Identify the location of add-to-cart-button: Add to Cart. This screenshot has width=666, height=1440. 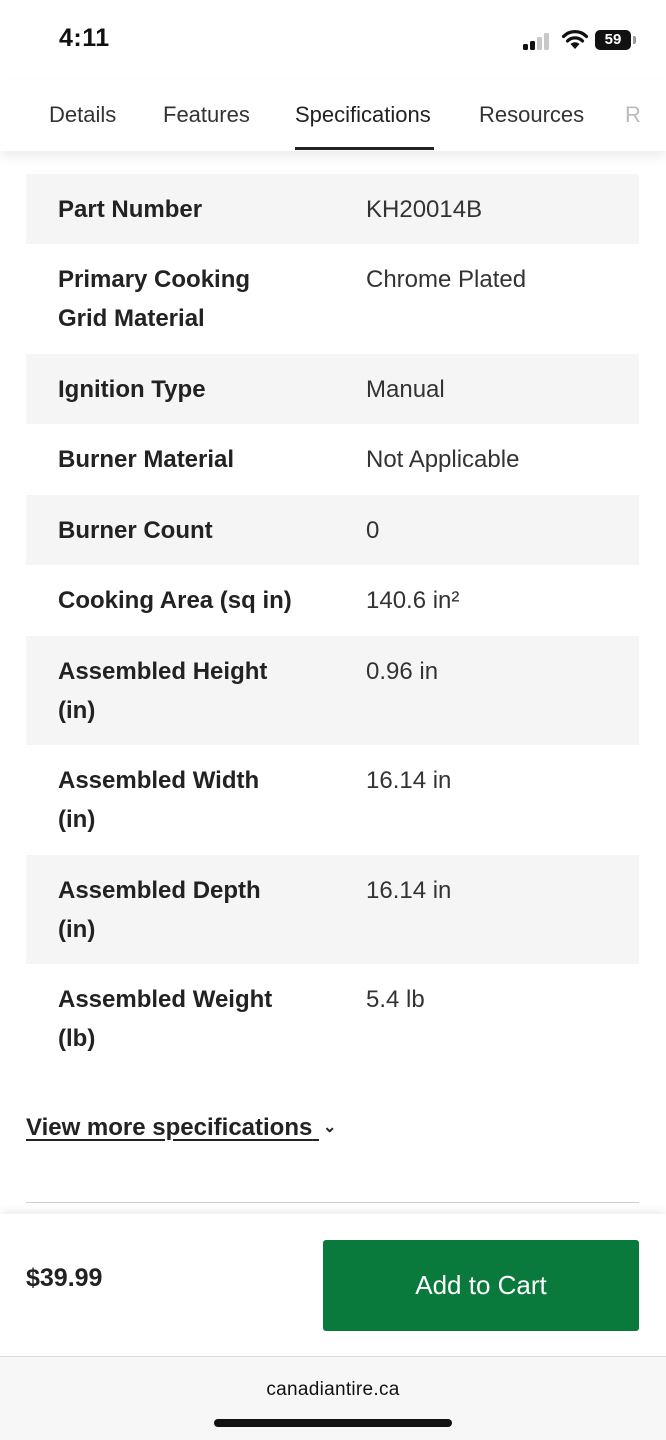
(481, 1285).